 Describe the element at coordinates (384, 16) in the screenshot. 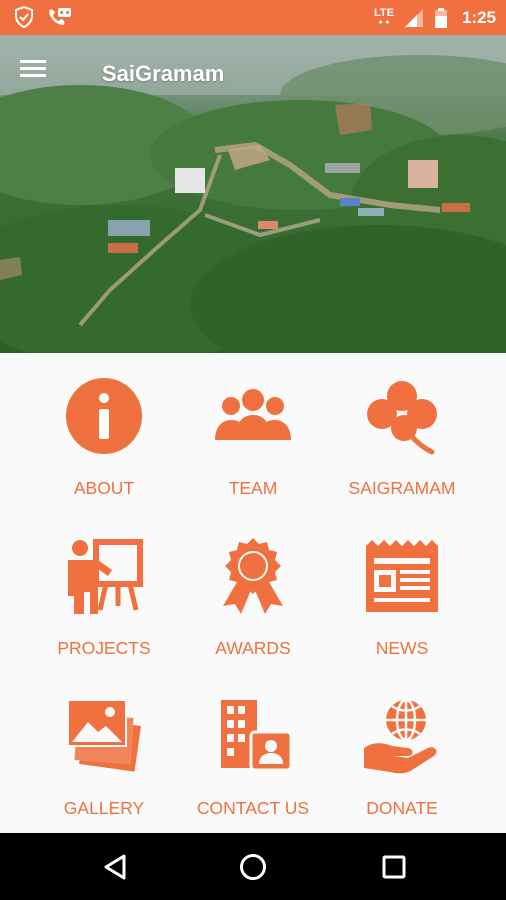

I see `network-type: LTE ✦✦` at that location.